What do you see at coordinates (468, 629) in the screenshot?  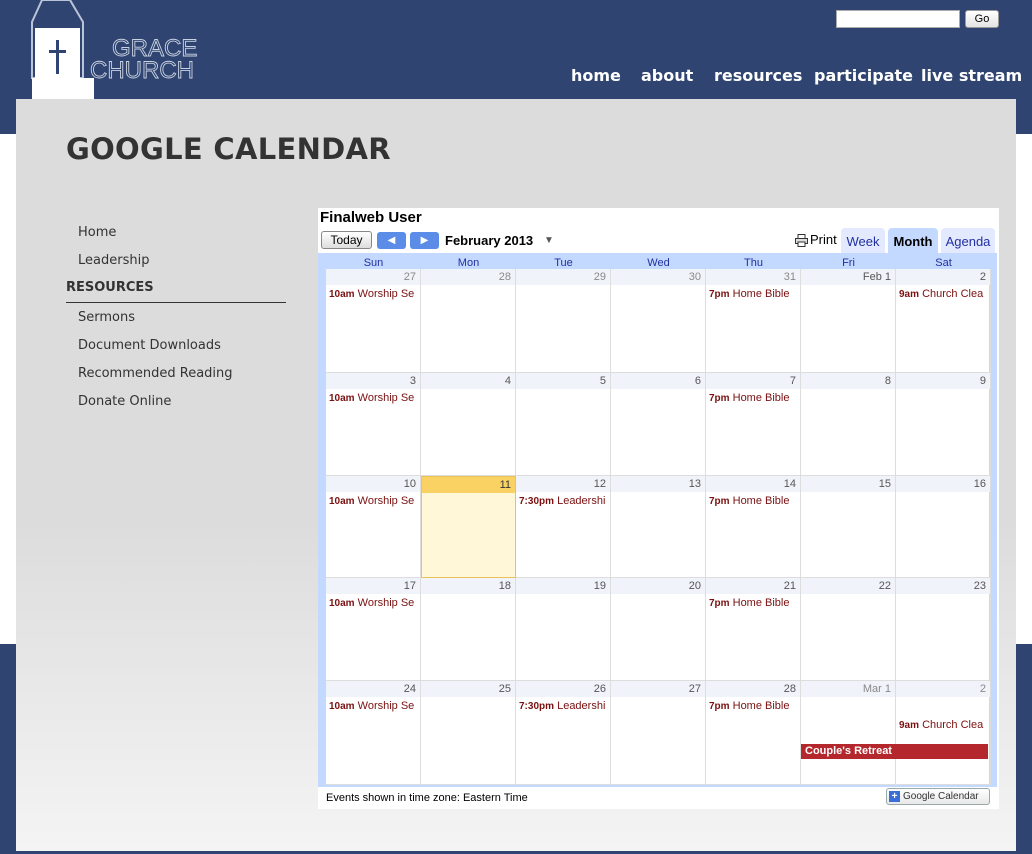 I see `day-cell: 18` at bounding box center [468, 629].